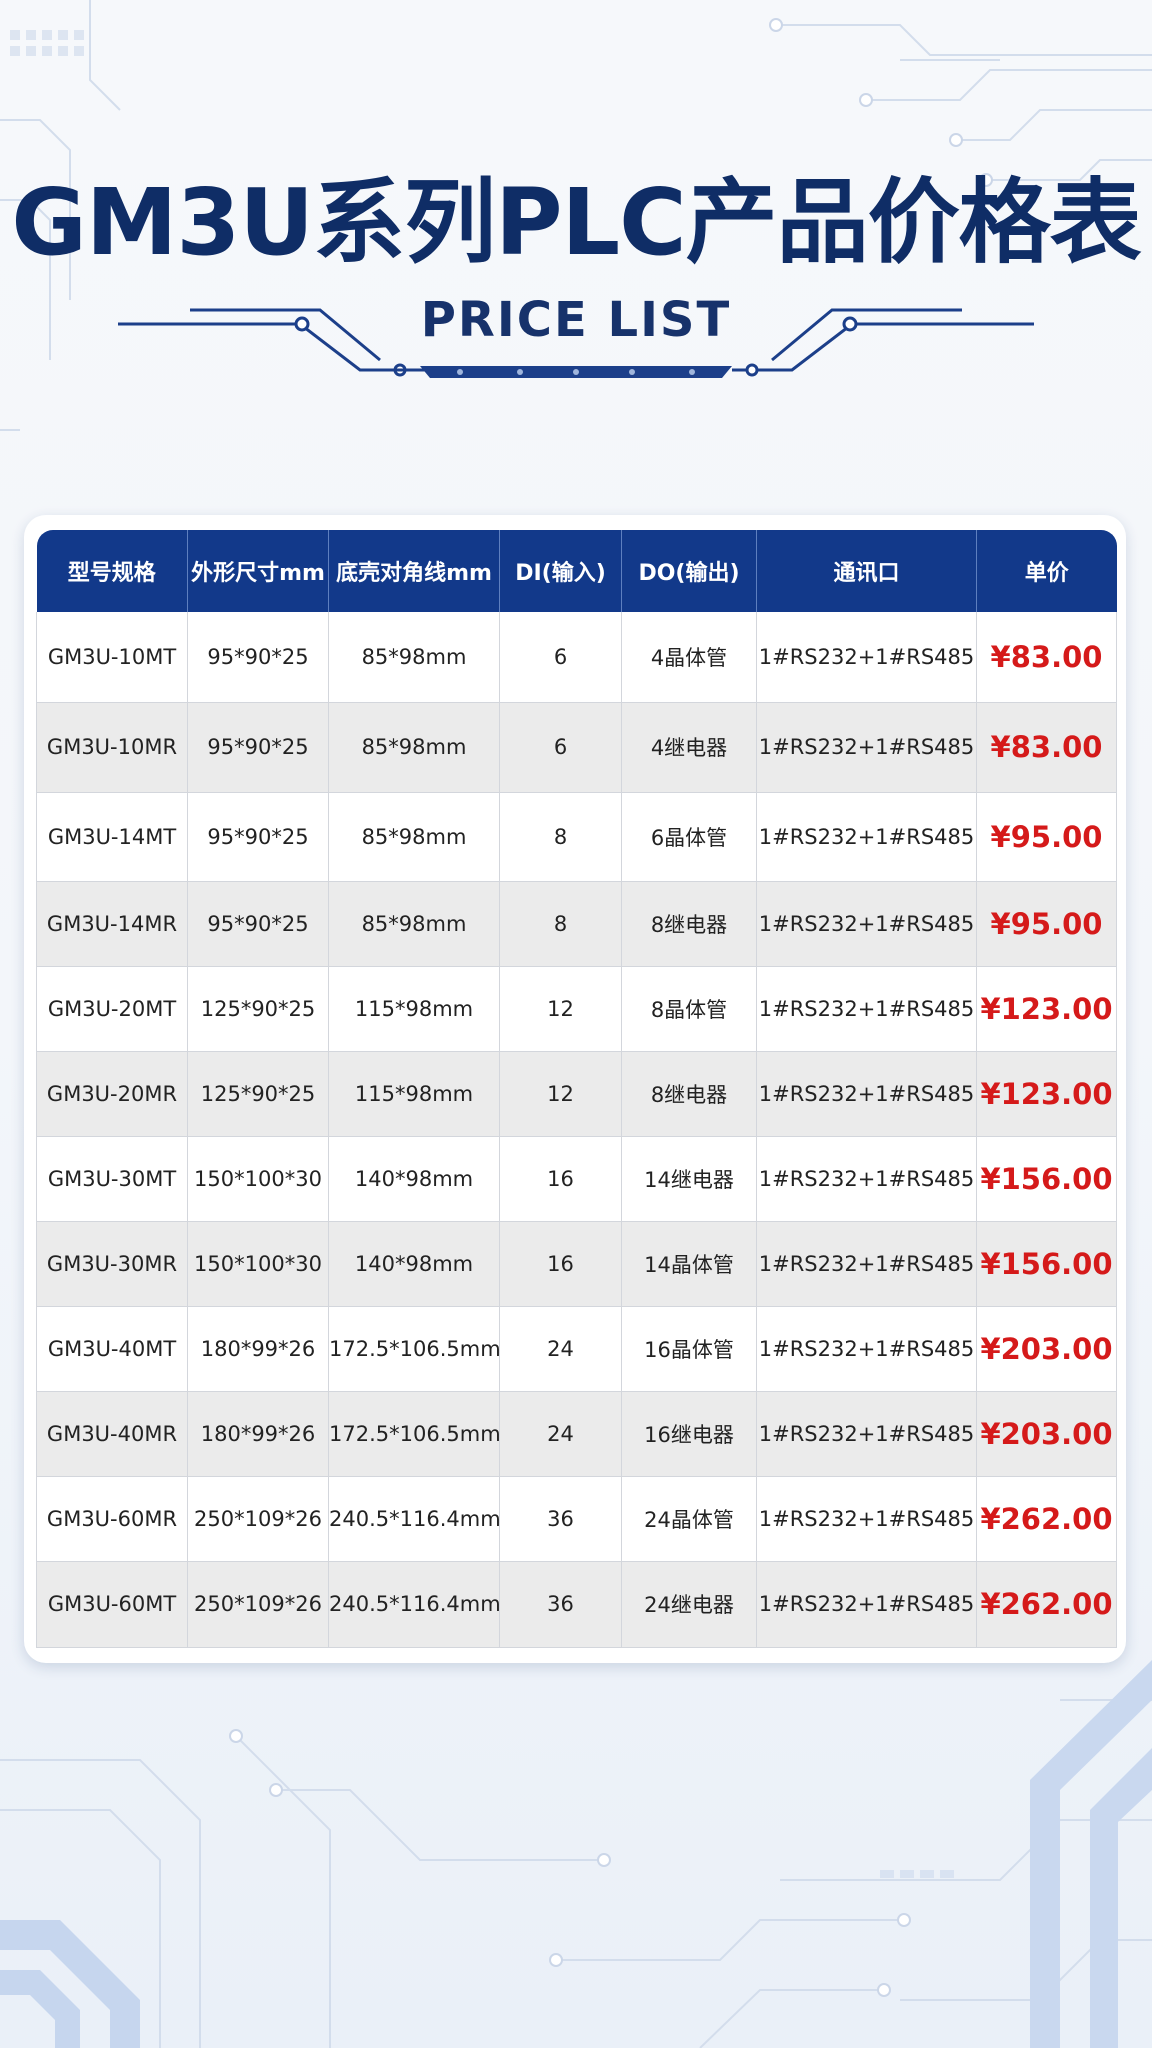  I want to click on cell-do: 14晶体管, so click(689, 1264).